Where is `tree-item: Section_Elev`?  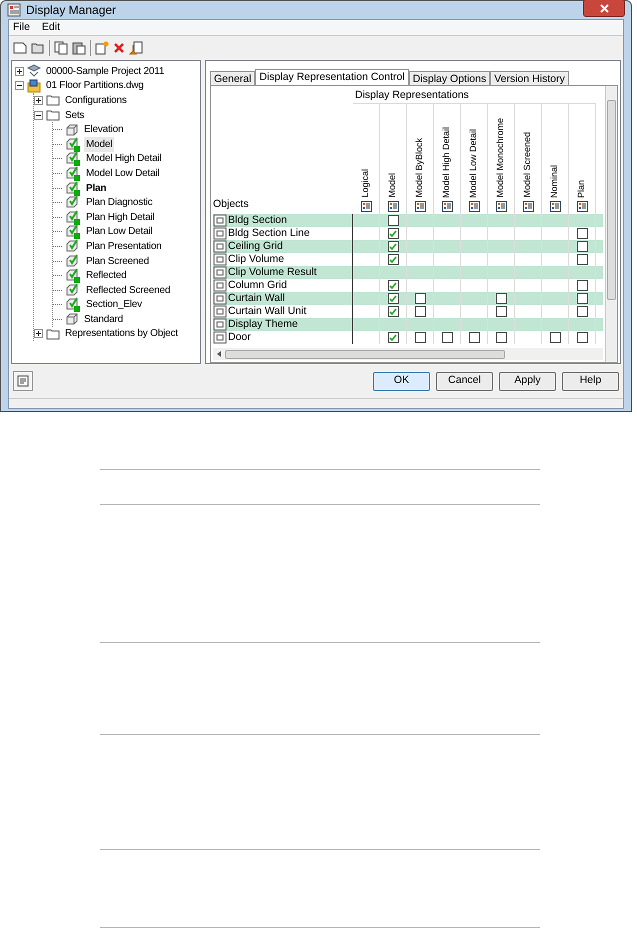
tree-item: Section_Elev is located at coordinates (114, 304).